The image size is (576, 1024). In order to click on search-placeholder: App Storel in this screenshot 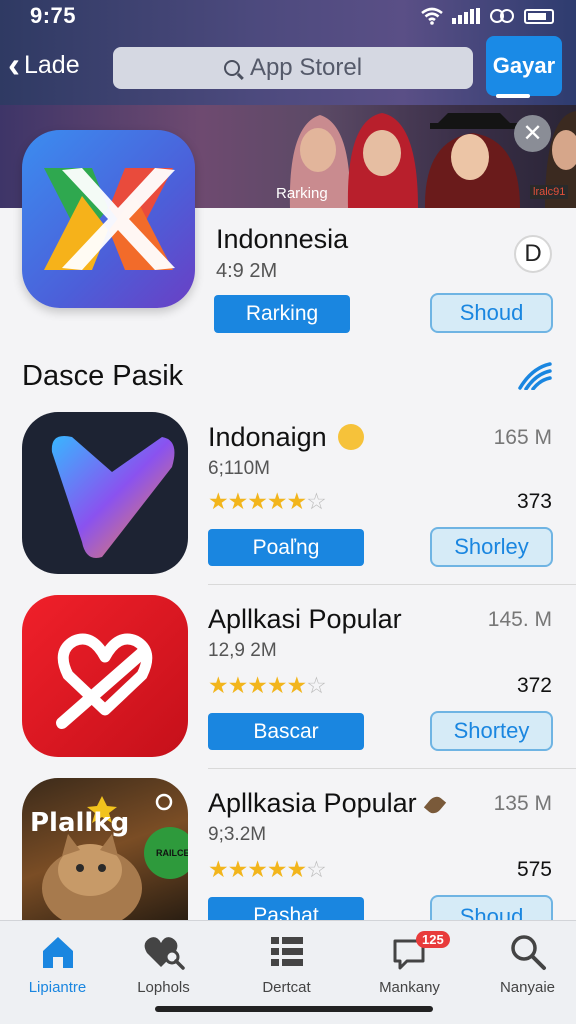, I will do `click(306, 67)`.